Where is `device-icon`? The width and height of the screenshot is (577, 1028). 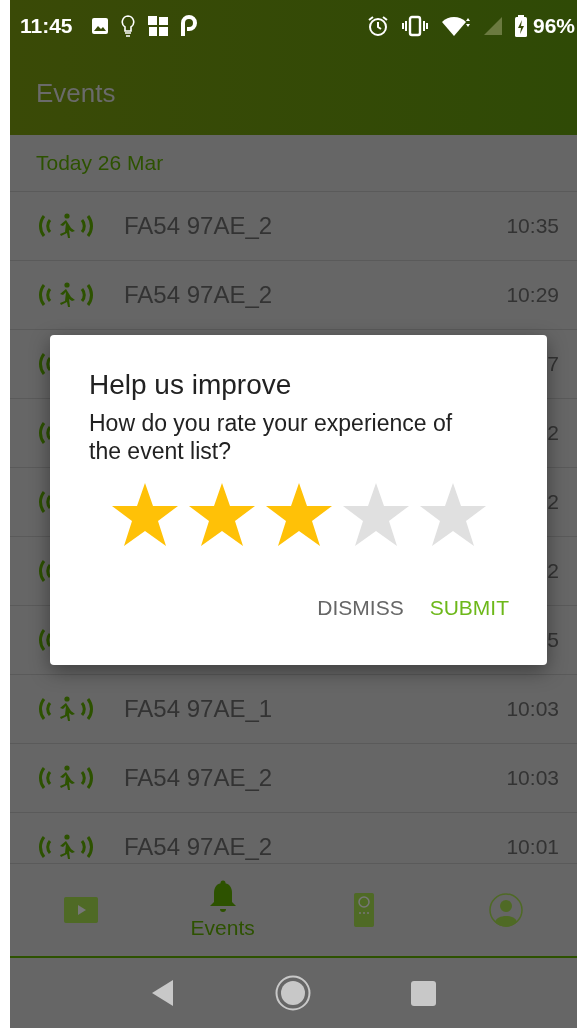
device-icon is located at coordinates (364, 910).